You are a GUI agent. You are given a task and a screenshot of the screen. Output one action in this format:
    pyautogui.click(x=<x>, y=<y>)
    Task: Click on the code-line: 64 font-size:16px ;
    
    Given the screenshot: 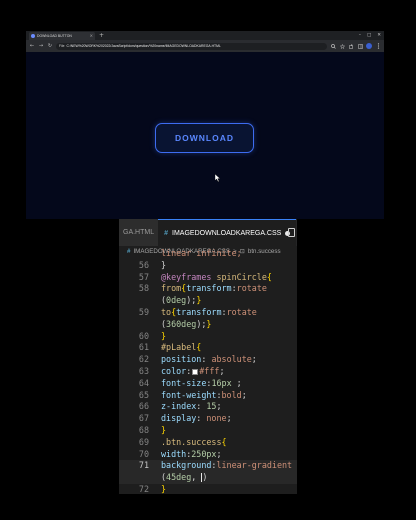 What is the action you would take?
    pyautogui.click(x=208, y=384)
    